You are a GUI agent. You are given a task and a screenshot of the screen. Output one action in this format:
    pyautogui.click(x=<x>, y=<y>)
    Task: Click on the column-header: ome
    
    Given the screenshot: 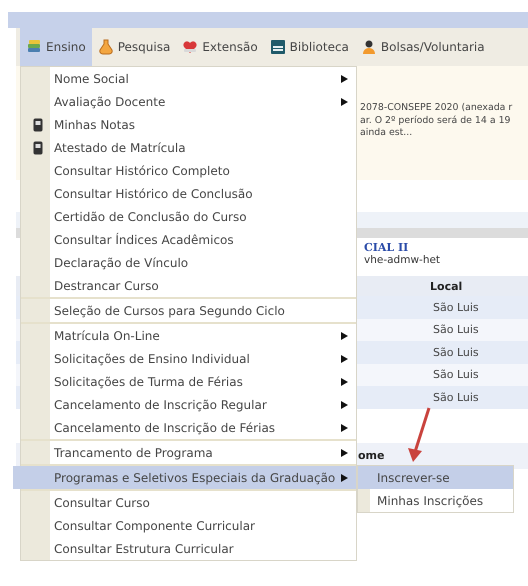 What is the action you would take?
    pyautogui.click(x=371, y=455)
    